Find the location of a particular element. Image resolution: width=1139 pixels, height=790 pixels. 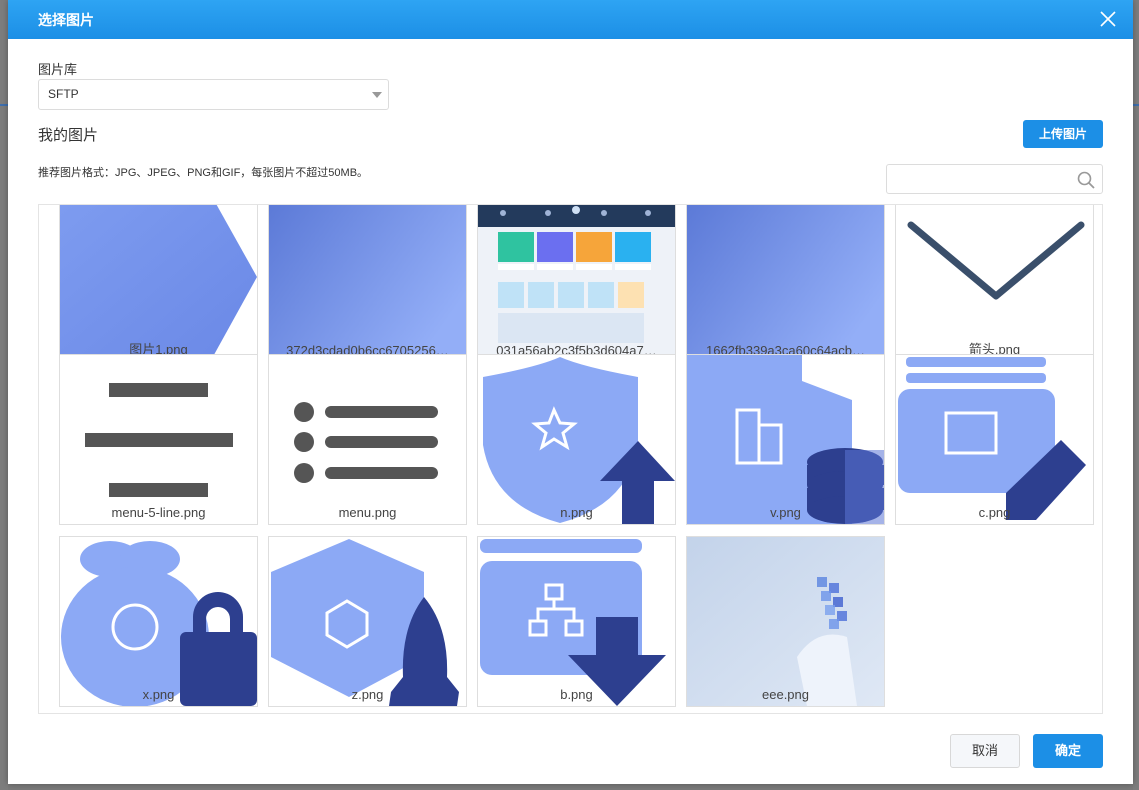

image-card: menu-5-line.png is located at coordinates (158, 439).